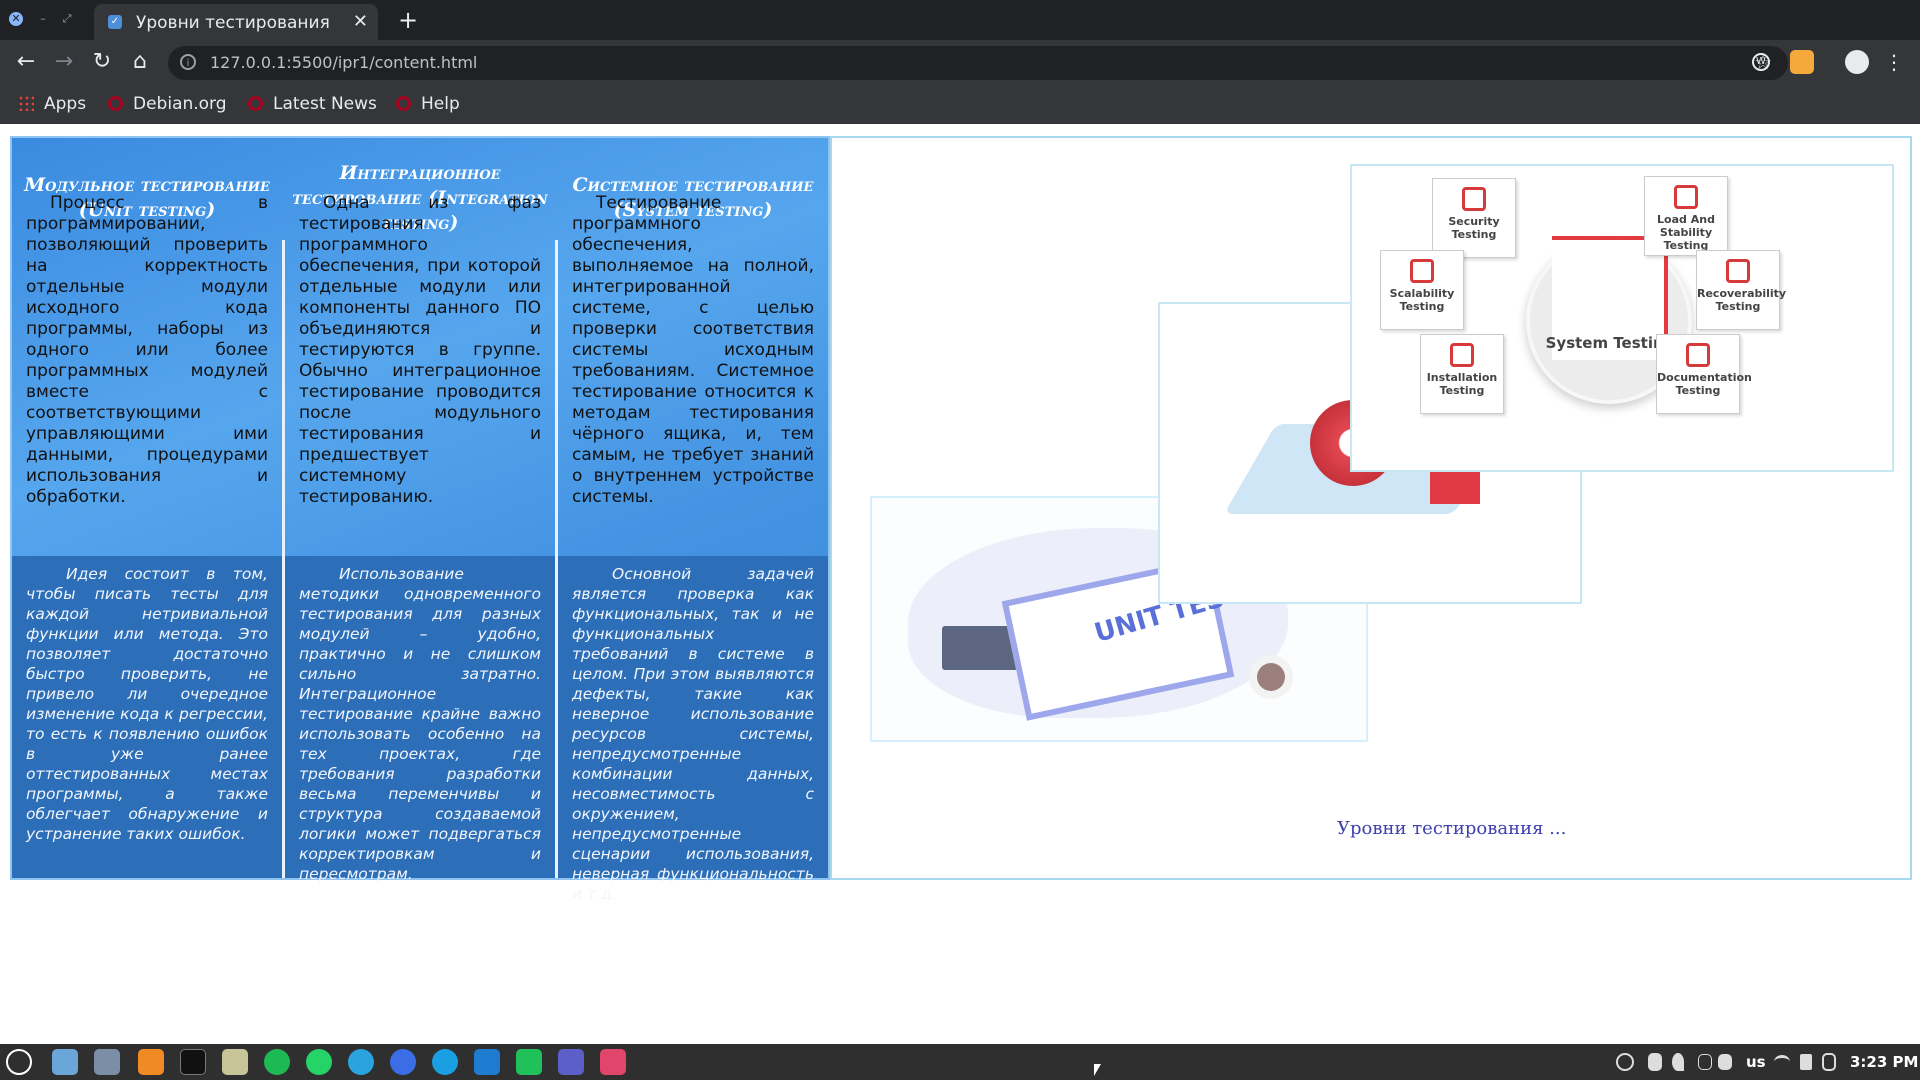 Image resolution: width=1920 pixels, height=1080 pixels. What do you see at coordinates (1704, 384) in the screenshot?
I see `box-label: Documentation Testing` at bounding box center [1704, 384].